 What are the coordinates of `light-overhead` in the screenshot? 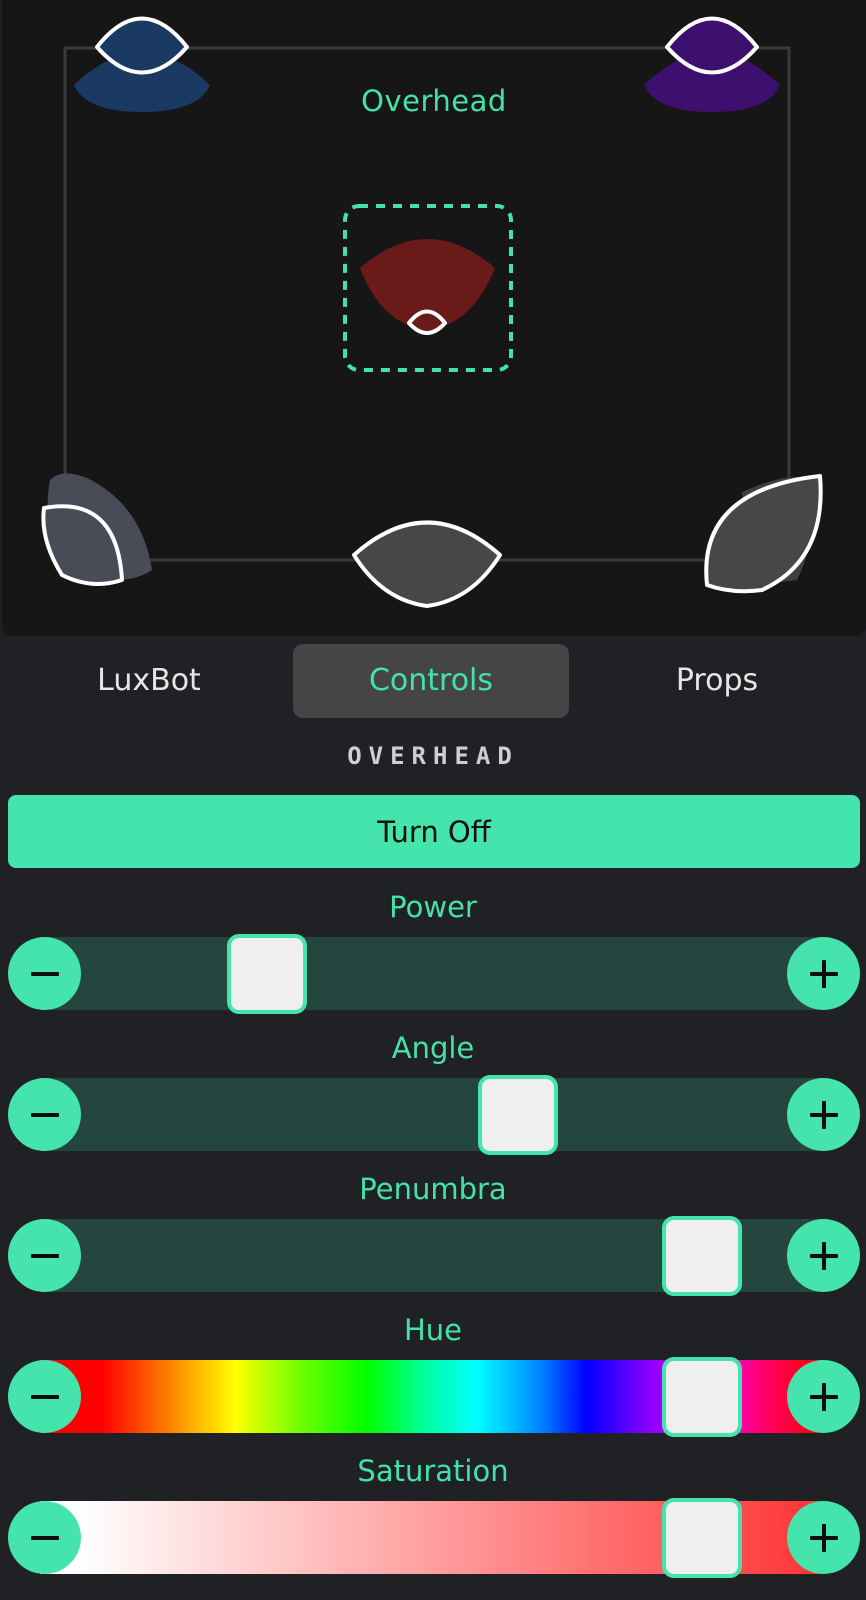 It's located at (428, 288).